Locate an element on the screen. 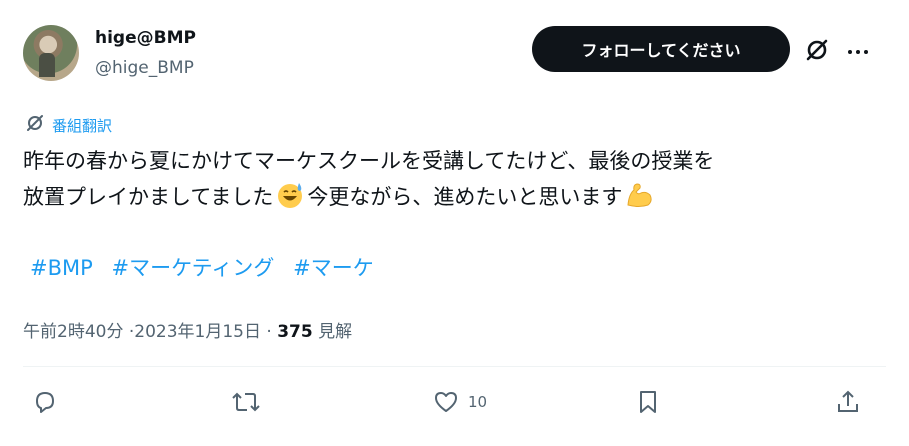 This screenshot has width=909, height=446. divider is located at coordinates (454, 366).